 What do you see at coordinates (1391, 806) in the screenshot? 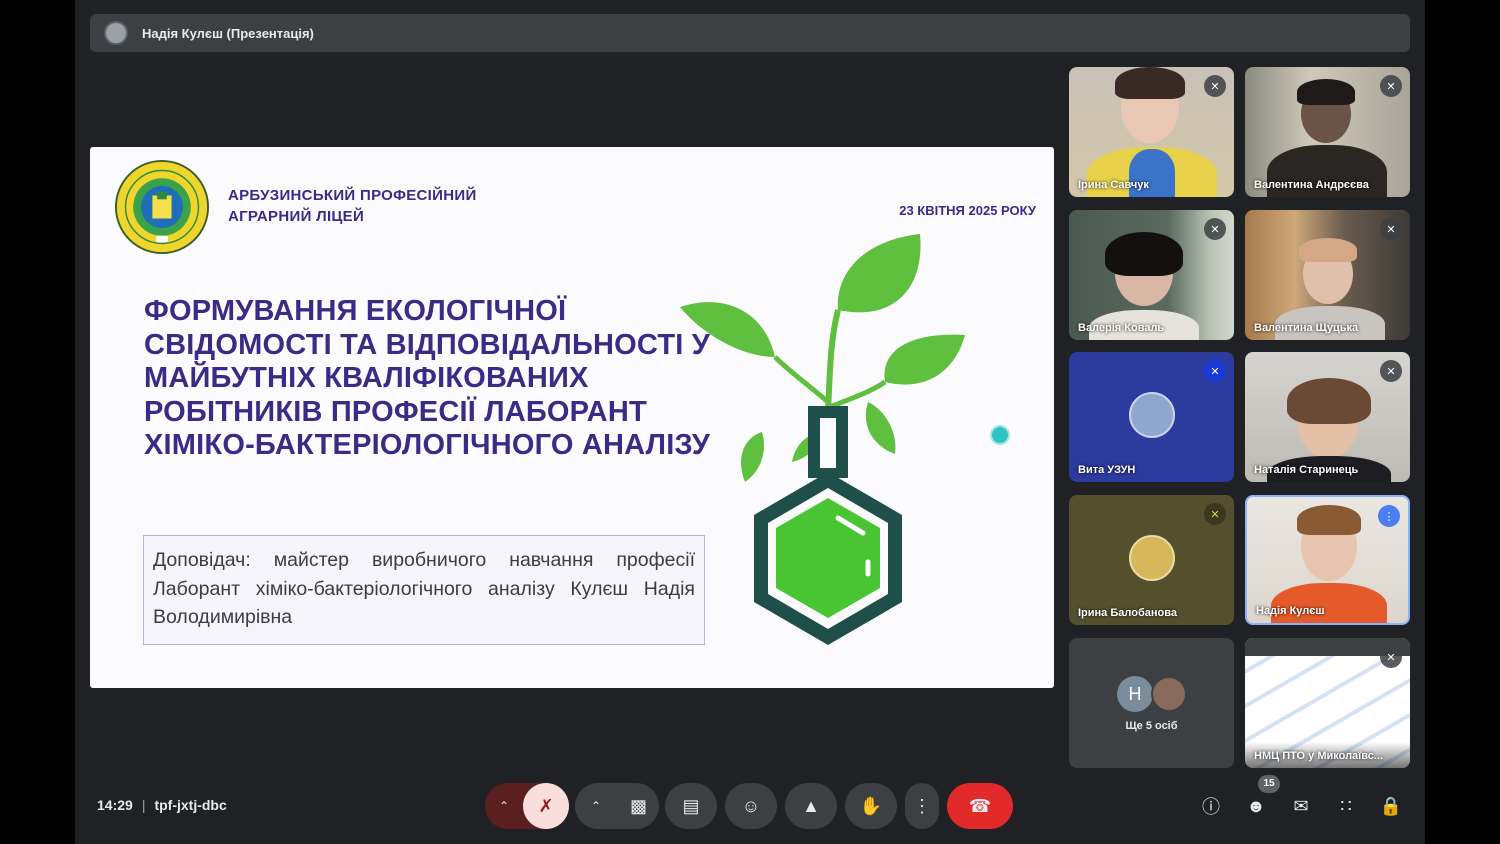
I see `host-controls-icon: 🔒` at bounding box center [1391, 806].